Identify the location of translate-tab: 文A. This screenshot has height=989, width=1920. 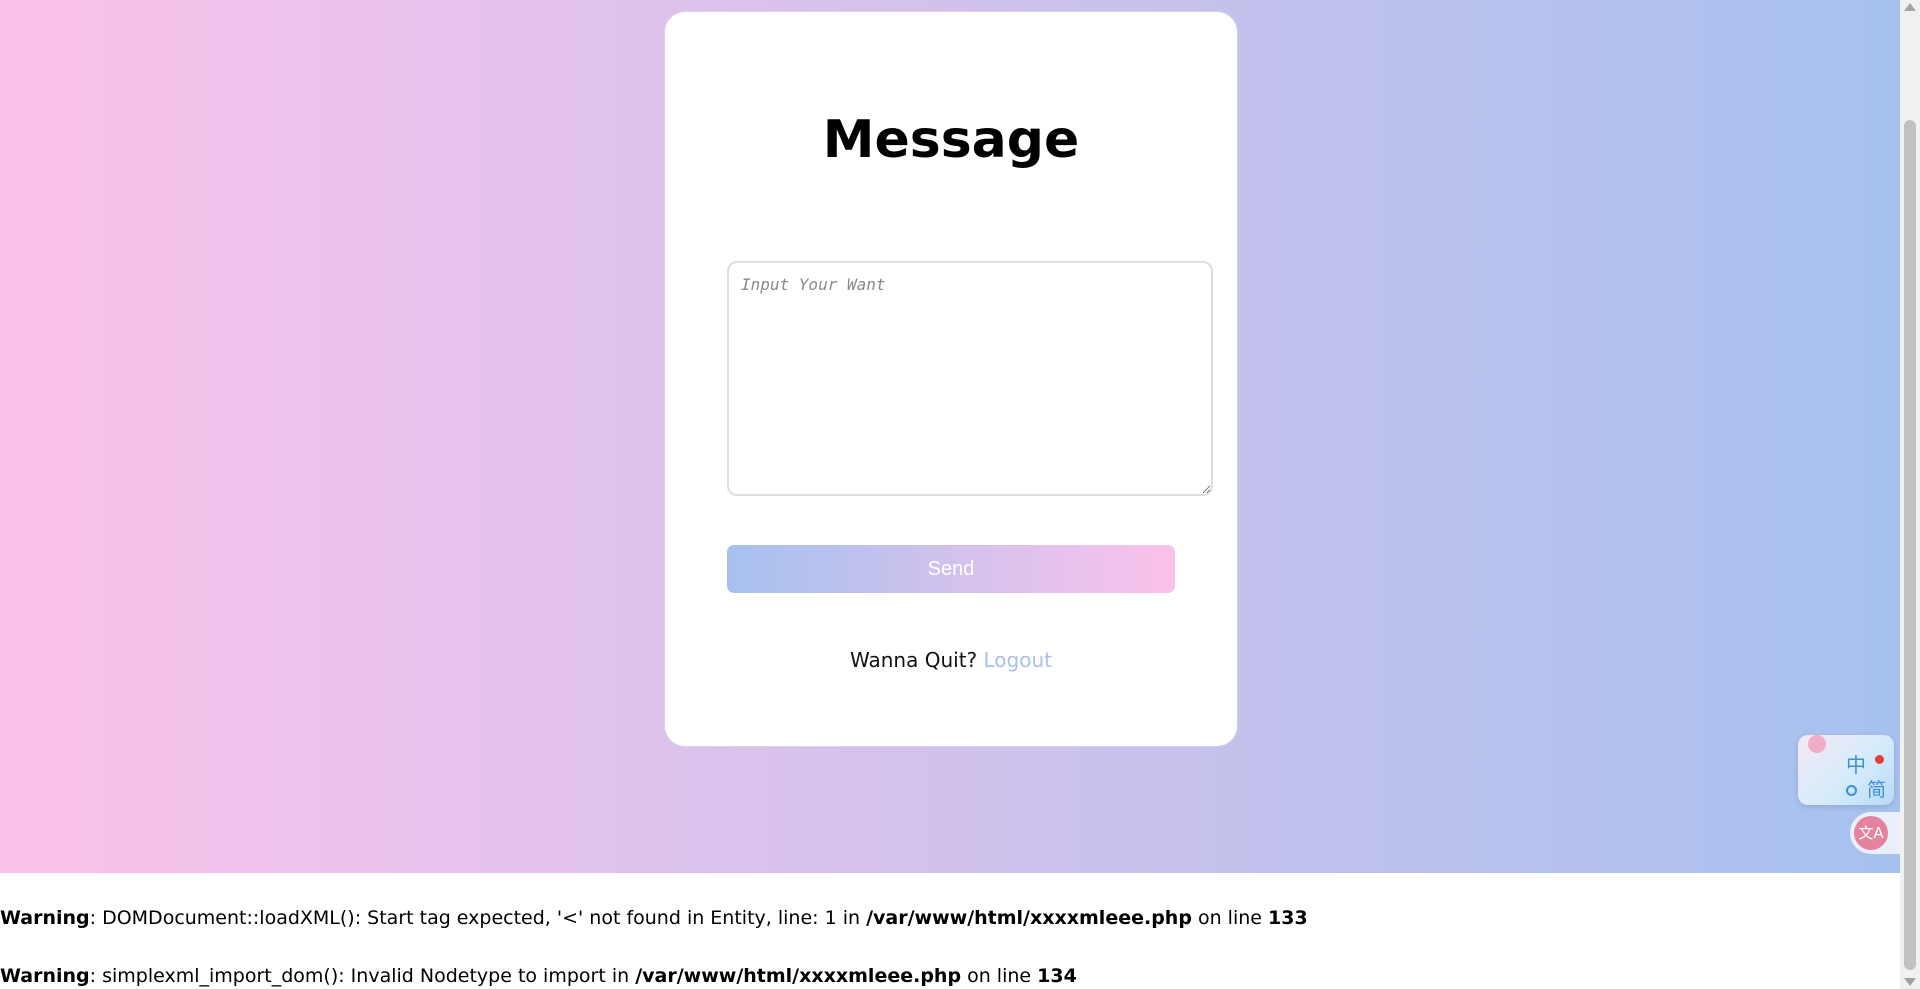
(1875, 833).